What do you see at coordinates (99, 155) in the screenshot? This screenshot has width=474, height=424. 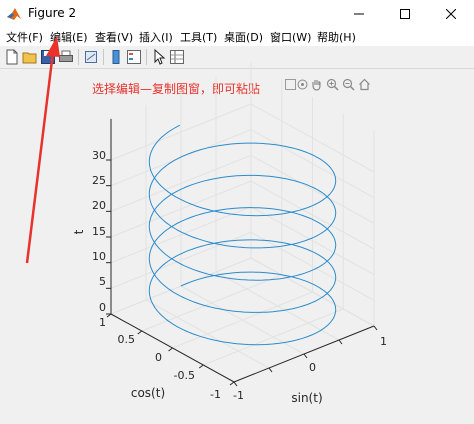 I see `z-tick-label: 30` at bounding box center [99, 155].